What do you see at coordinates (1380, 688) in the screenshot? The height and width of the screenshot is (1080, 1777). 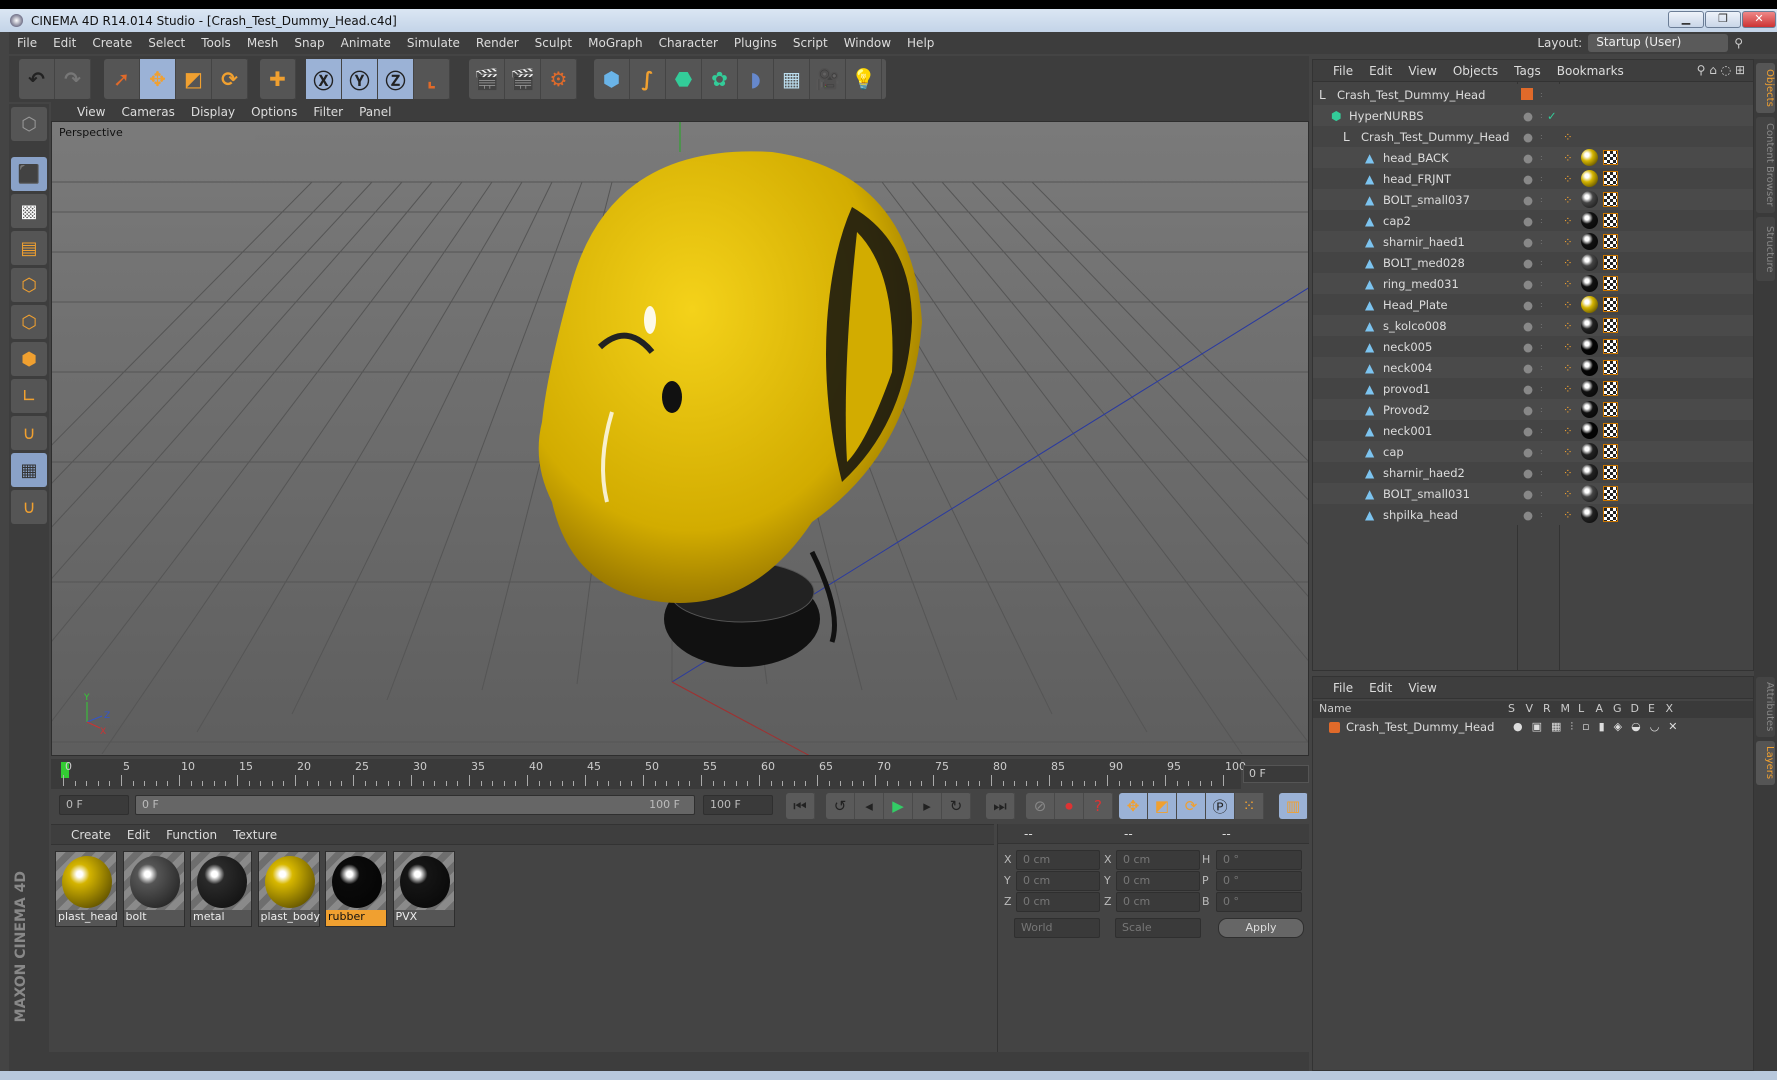 I see `layer-menu-edit: Edit` at bounding box center [1380, 688].